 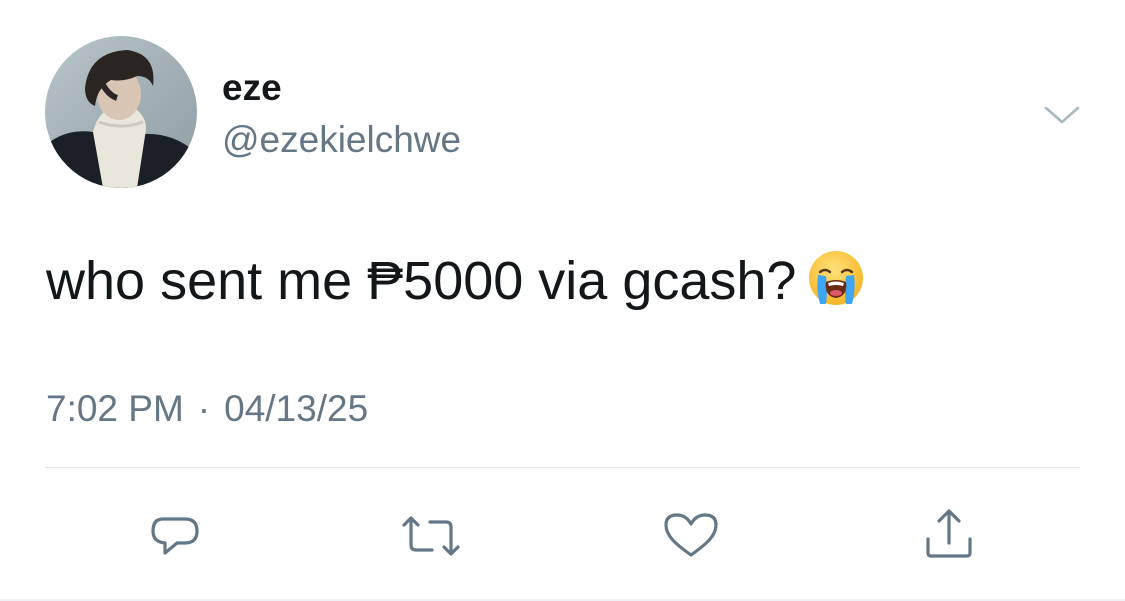 What do you see at coordinates (1062, 115) in the screenshot?
I see `chevron-down-icon` at bounding box center [1062, 115].